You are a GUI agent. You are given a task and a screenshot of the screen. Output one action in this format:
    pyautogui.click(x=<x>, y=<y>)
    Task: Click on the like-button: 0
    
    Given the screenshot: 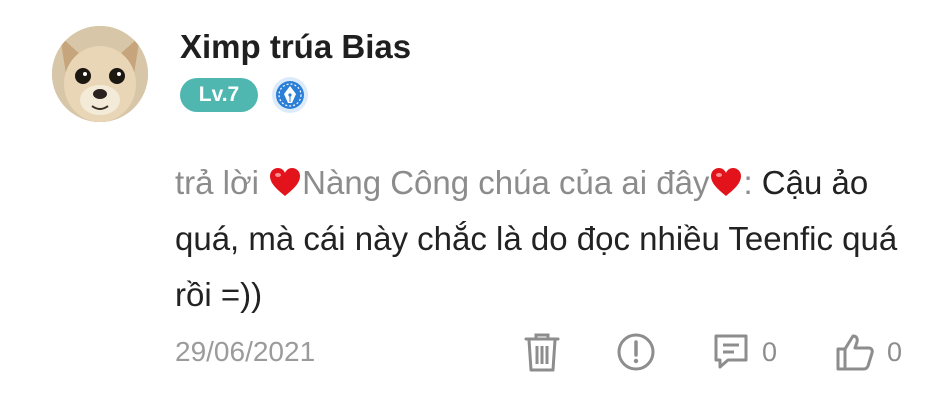 What is the action you would take?
    pyautogui.click(x=868, y=352)
    